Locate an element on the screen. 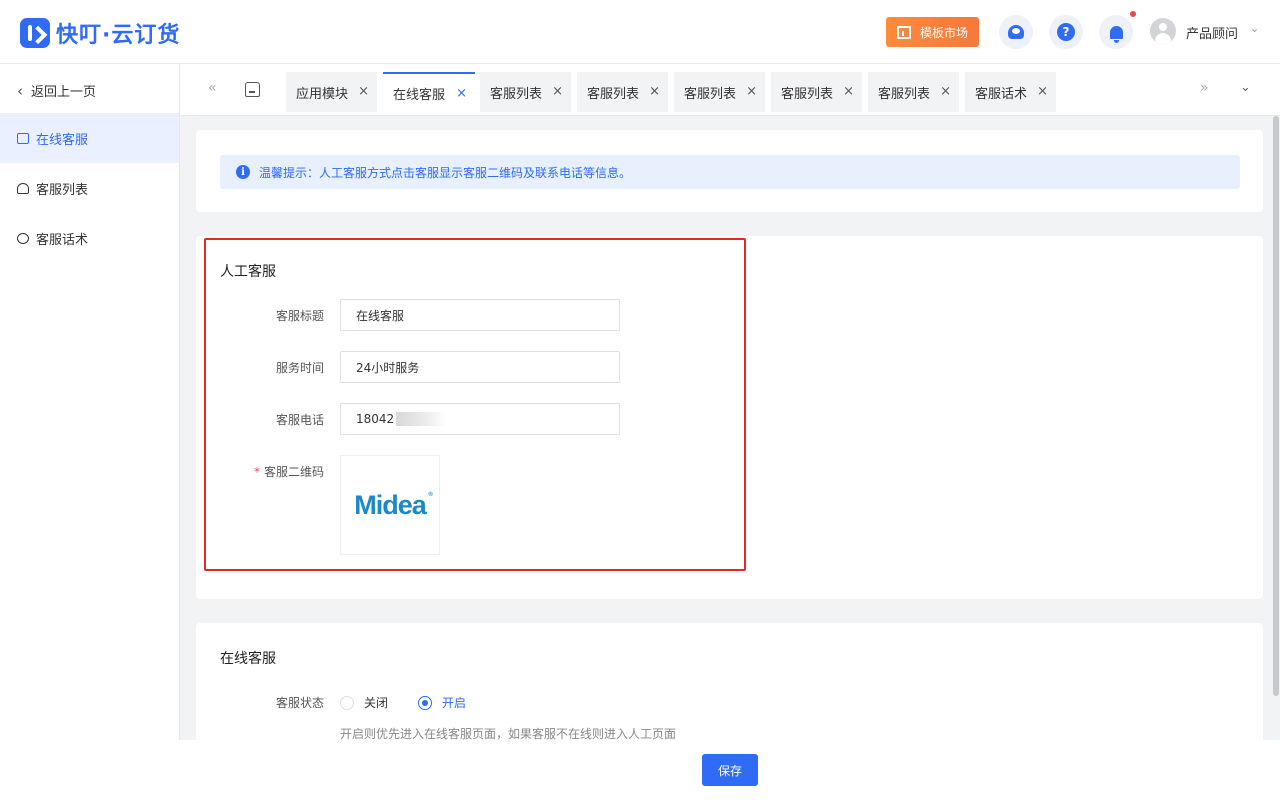 The width and height of the screenshot is (1280, 800). speech-bubble-icon is located at coordinates (23, 238).